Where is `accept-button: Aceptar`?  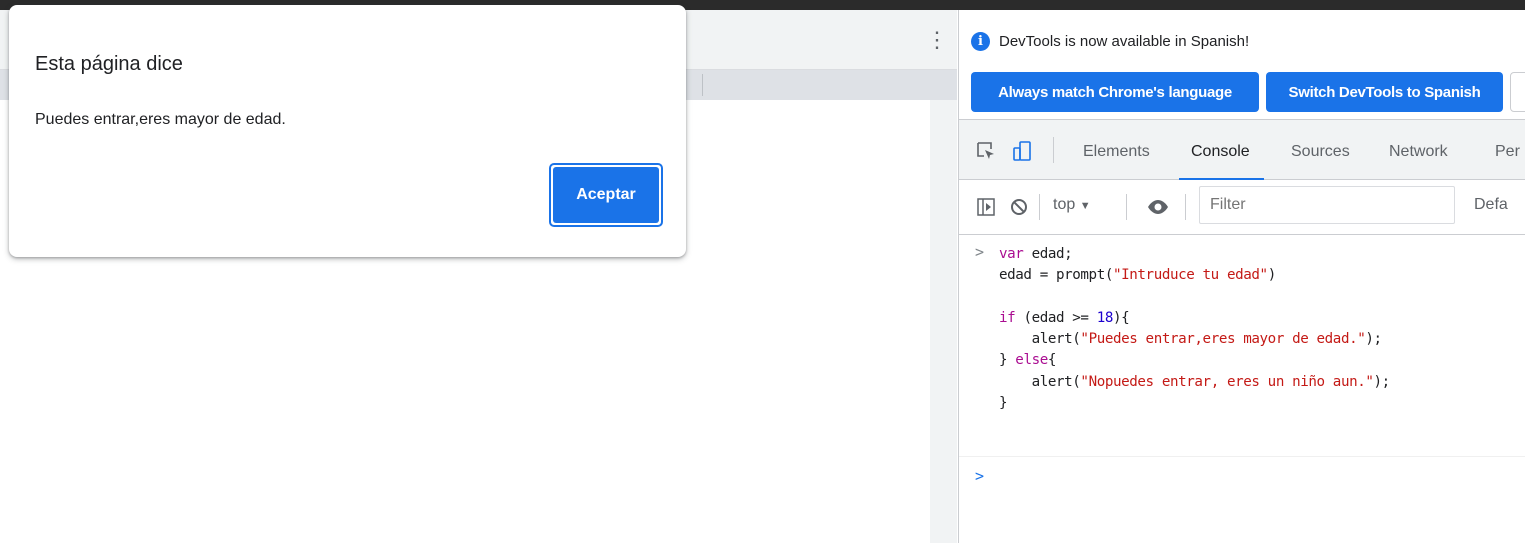
accept-button: Aceptar is located at coordinates (606, 195).